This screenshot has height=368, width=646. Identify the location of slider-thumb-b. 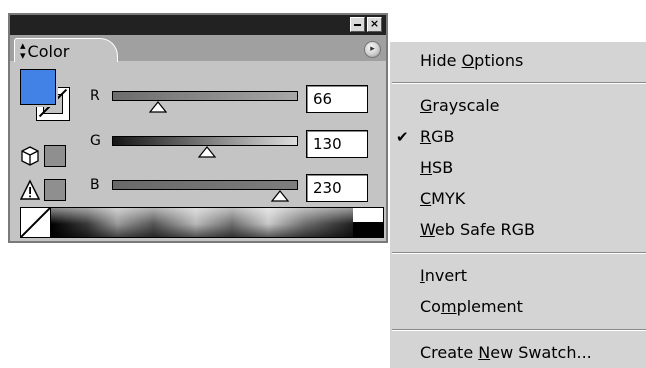
(280, 196).